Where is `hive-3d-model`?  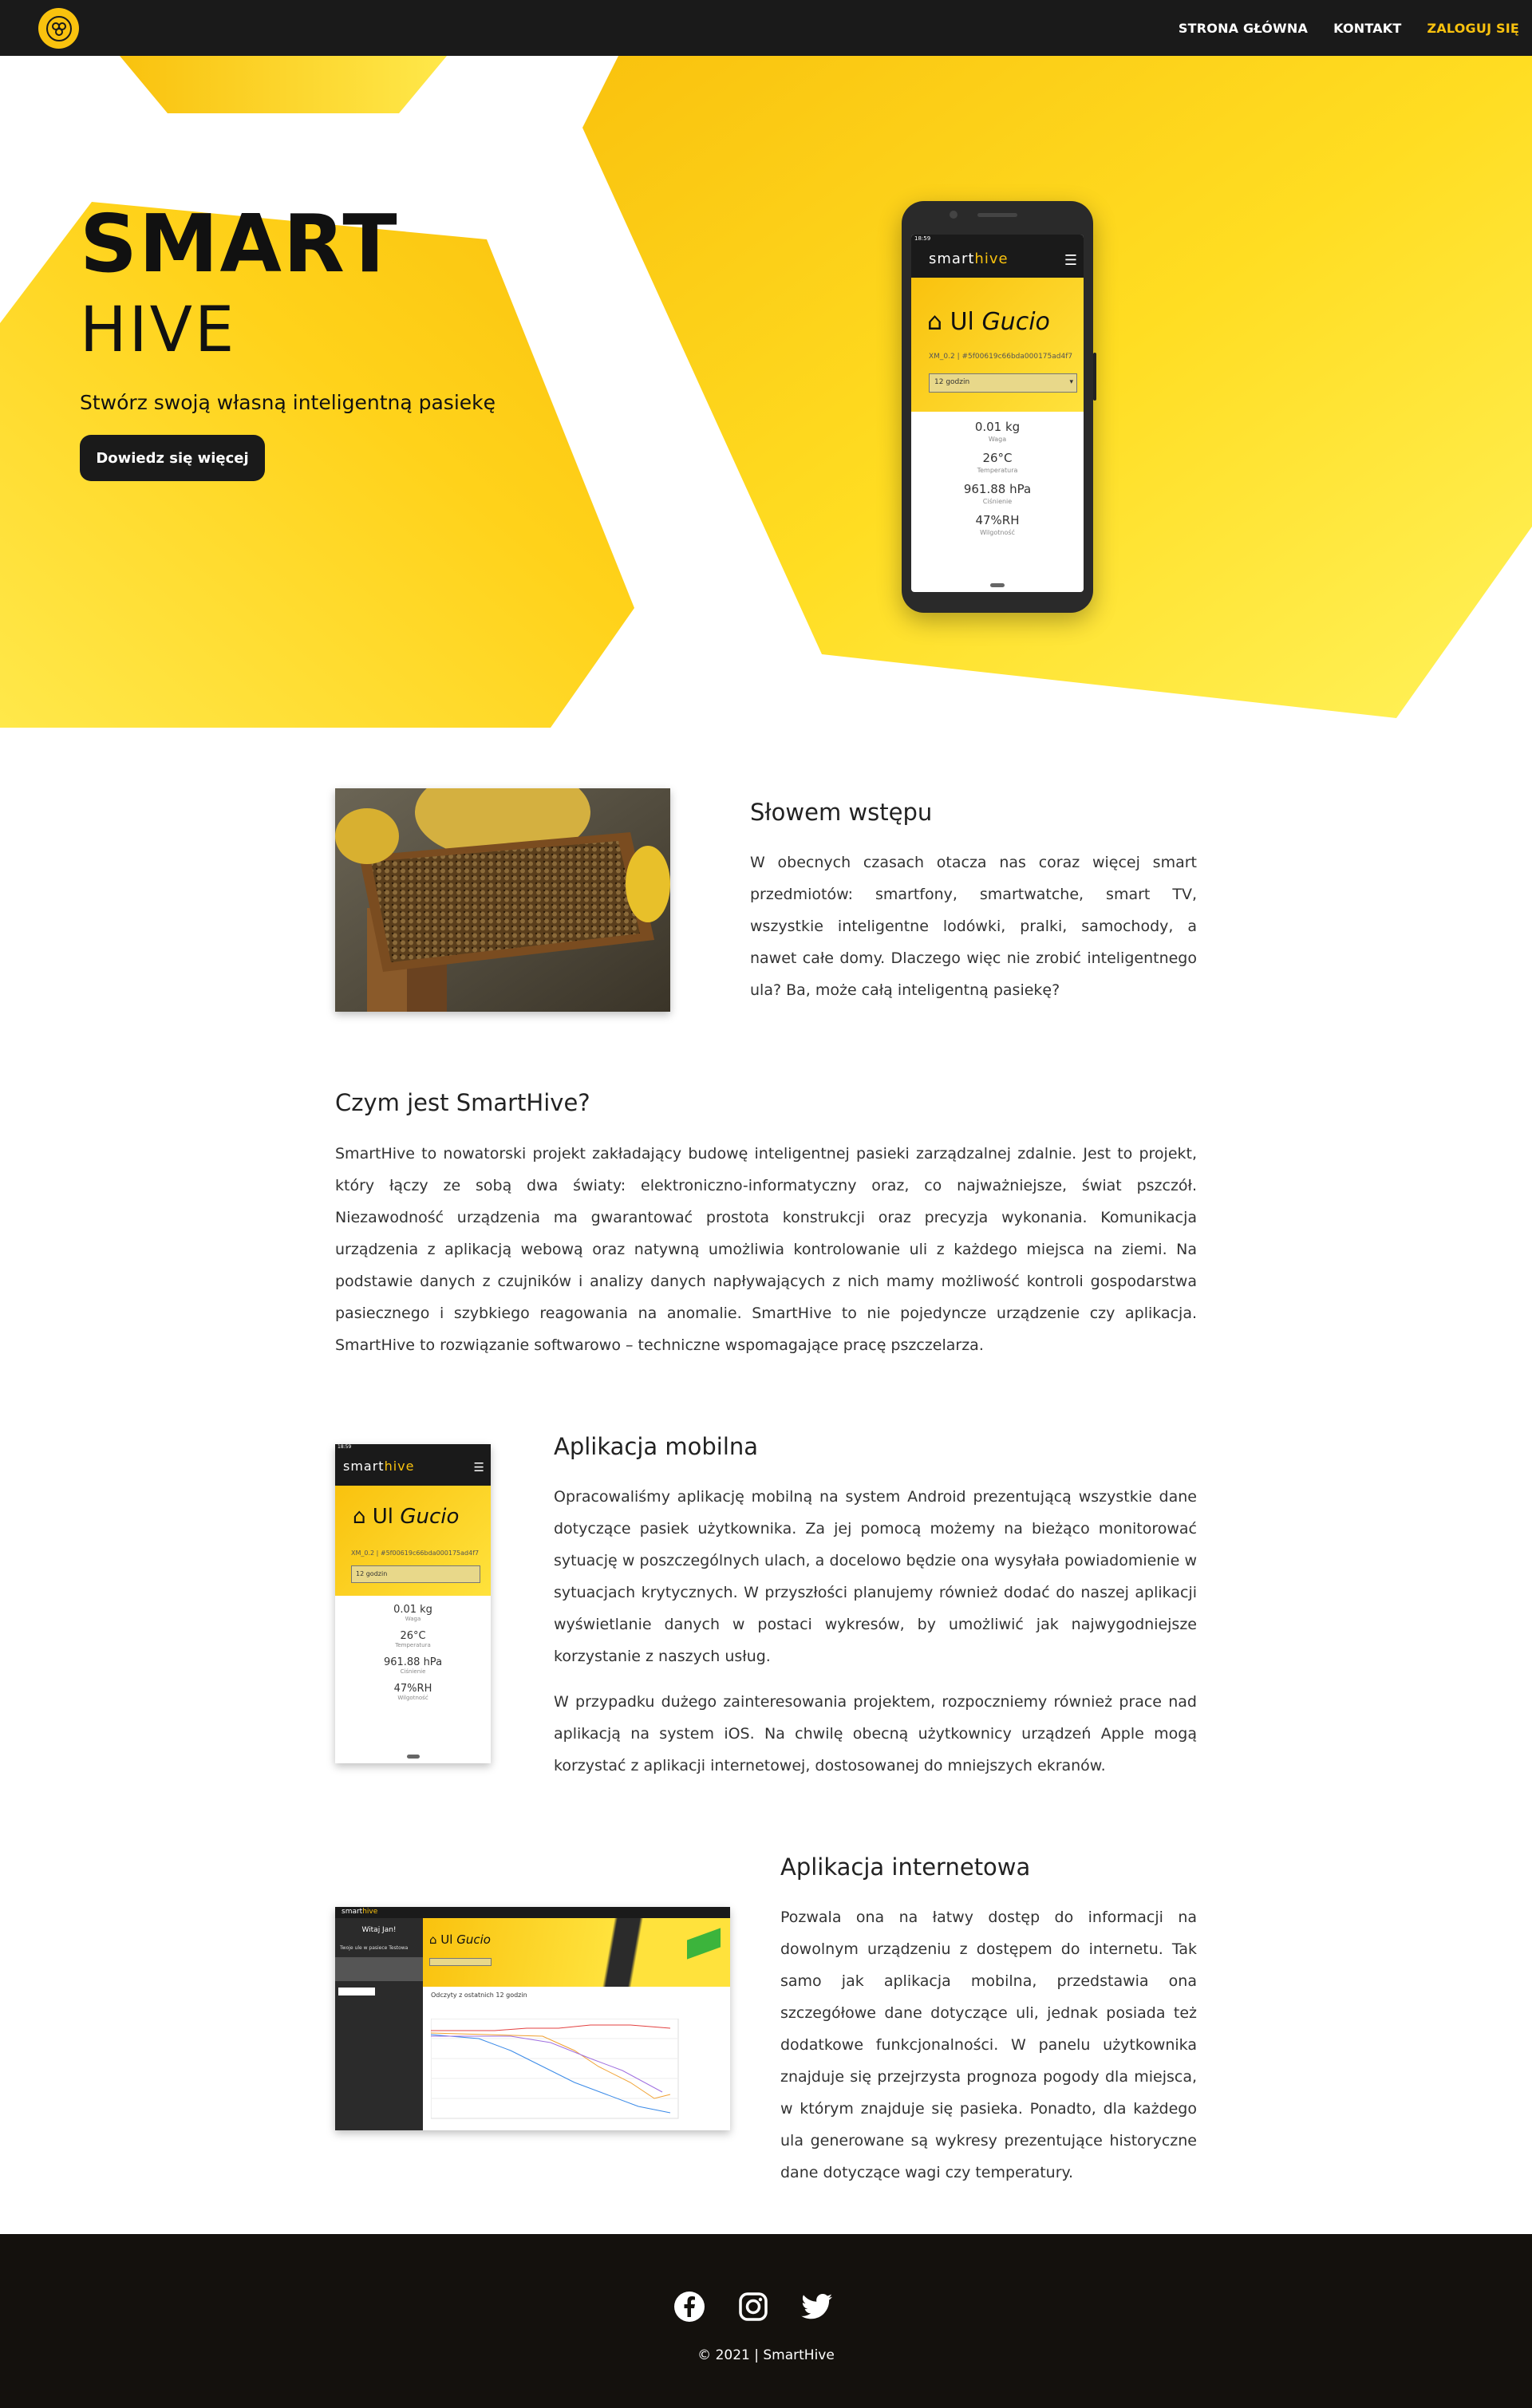
hive-3d-model is located at coordinates (704, 1944).